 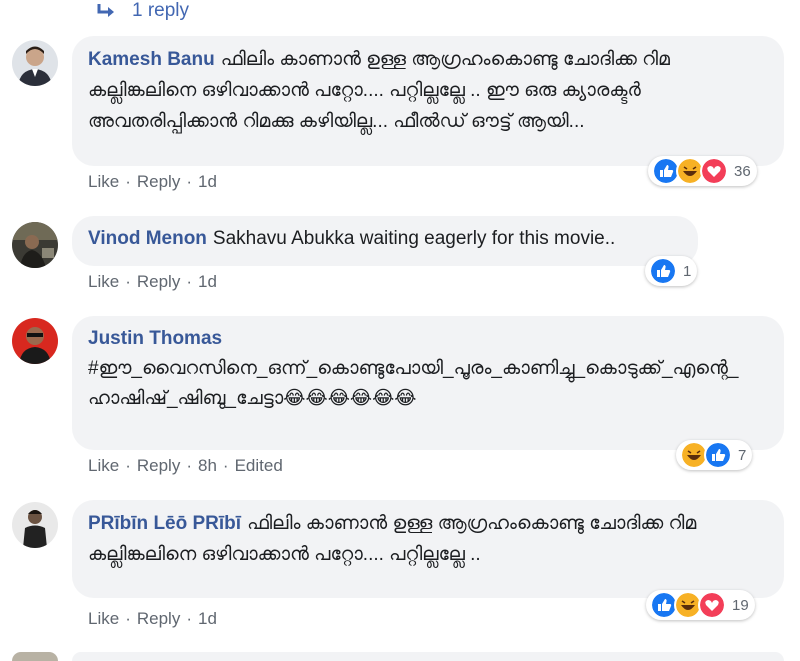 I want to click on comment-author: Justin Thomas, so click(x=425, y=339).